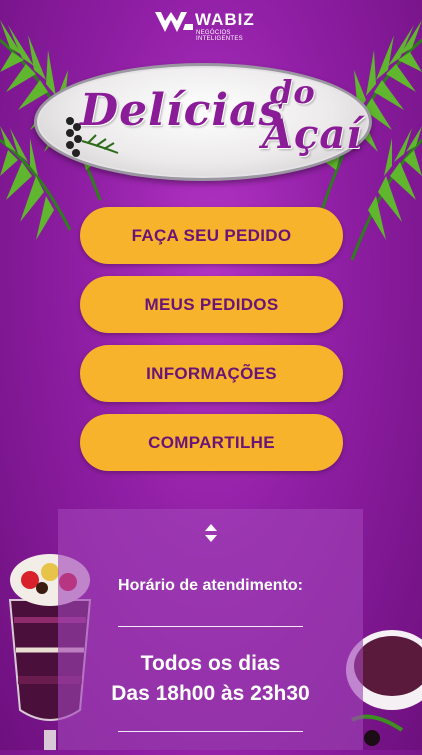 Image resolution: width=422 pixels, height=755 pixels. I want to click on information-button: INFORMAÇÕES, so click(211, 373).